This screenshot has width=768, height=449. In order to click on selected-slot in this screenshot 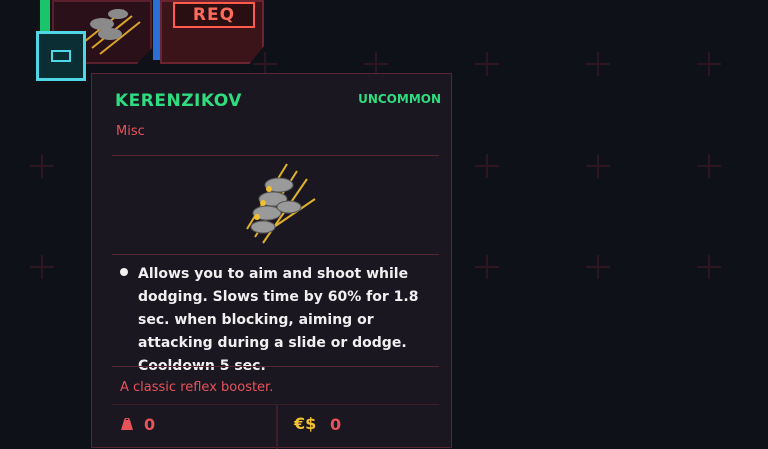, I will do `click(61, 56)`.